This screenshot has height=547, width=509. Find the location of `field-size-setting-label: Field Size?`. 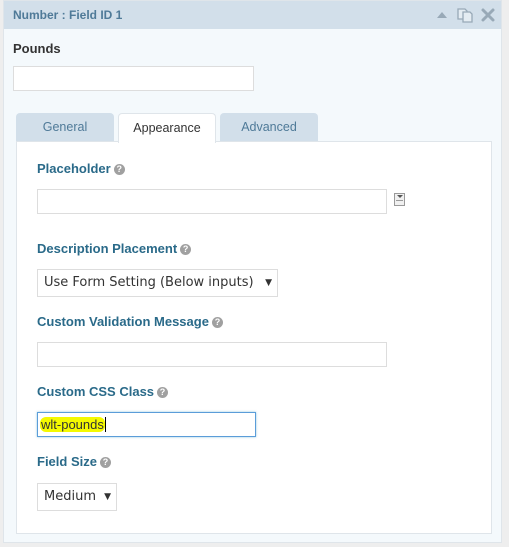

field-size-setting-label: Field Size? is located at coordinates (74, 461).